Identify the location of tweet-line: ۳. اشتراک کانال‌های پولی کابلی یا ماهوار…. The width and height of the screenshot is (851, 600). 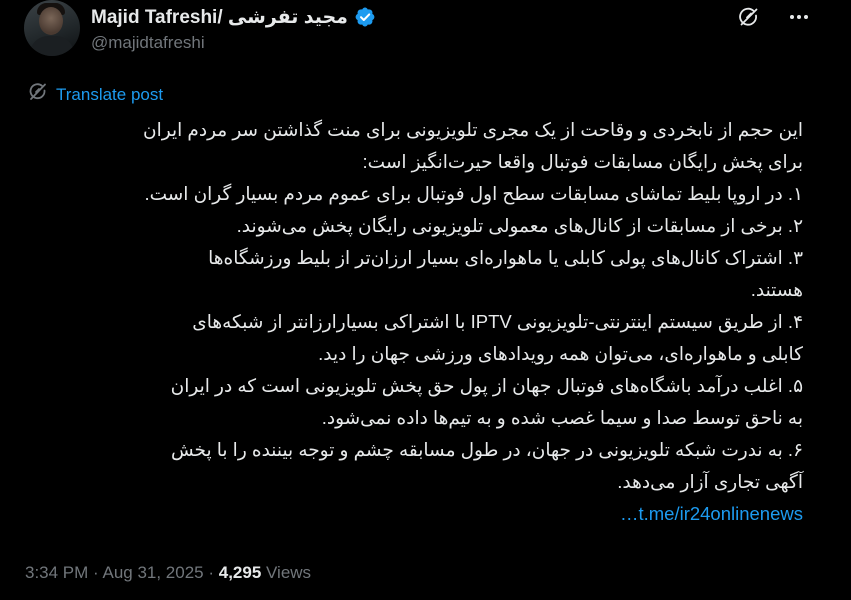
(505, 257).